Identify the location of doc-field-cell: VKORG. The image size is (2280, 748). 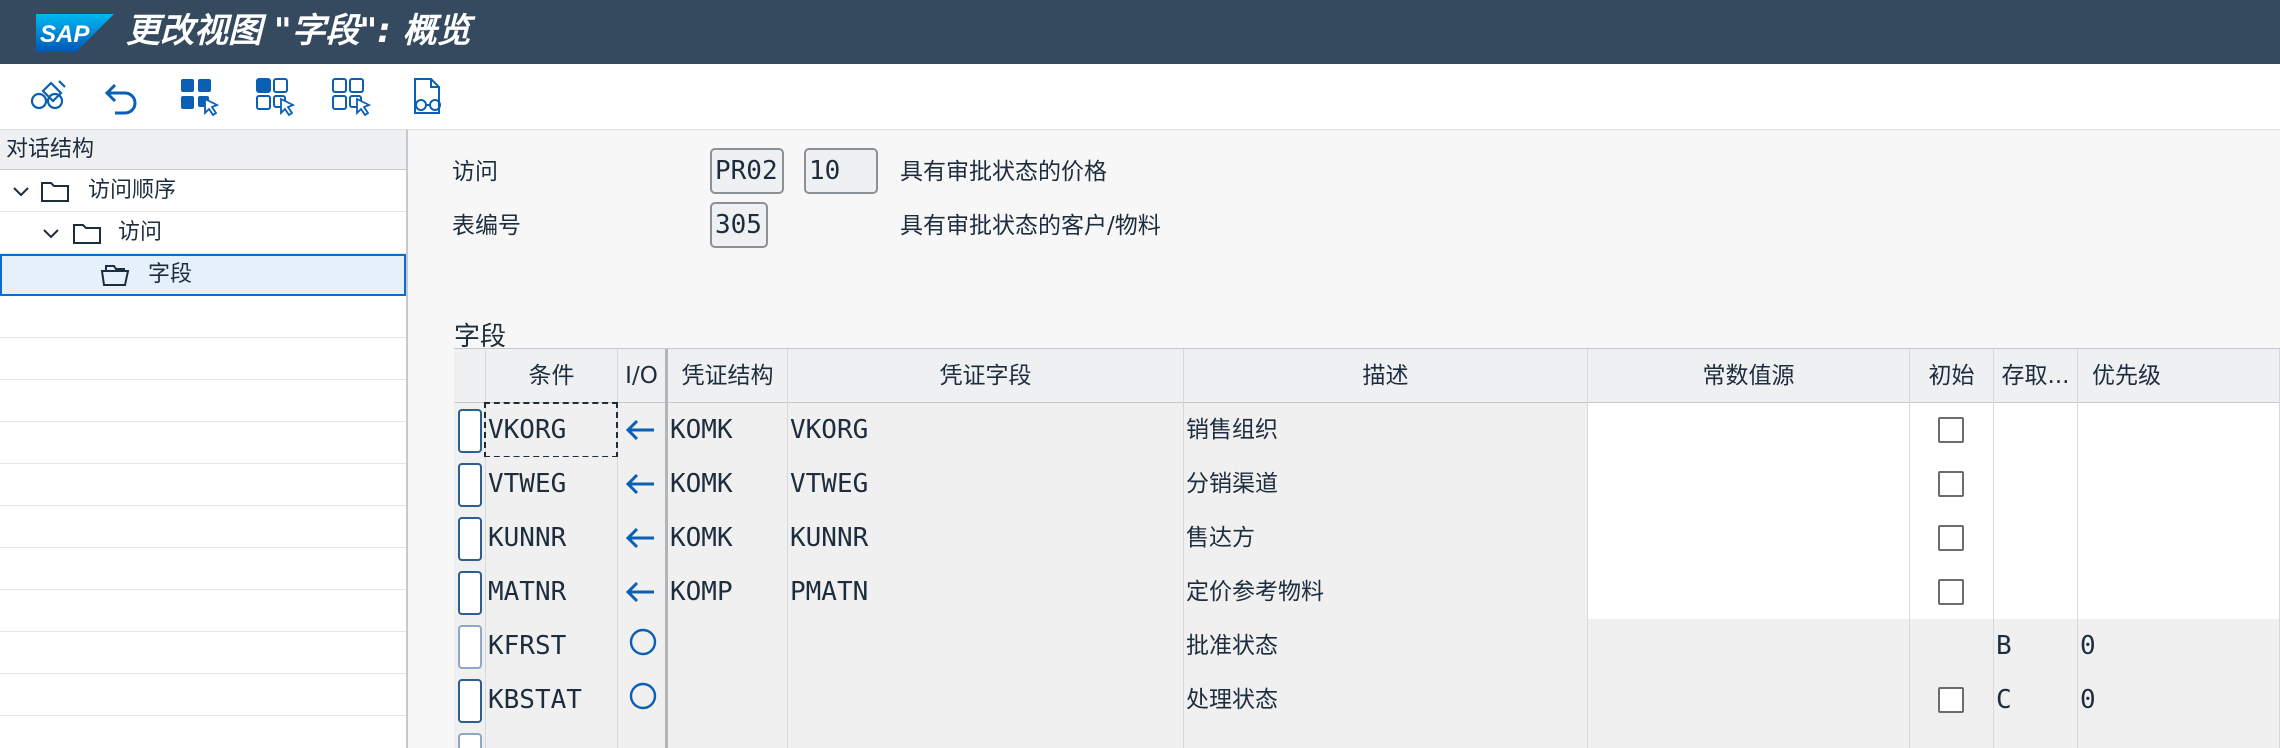
(986, 430).